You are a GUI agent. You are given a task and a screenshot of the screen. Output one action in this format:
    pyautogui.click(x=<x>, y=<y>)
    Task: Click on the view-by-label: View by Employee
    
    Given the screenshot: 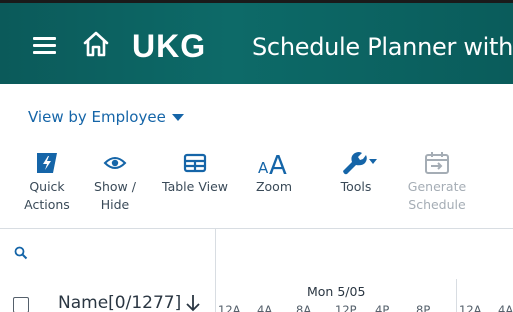 What is the action you would take?
    pyautogui.click(x=97, y=117)
    